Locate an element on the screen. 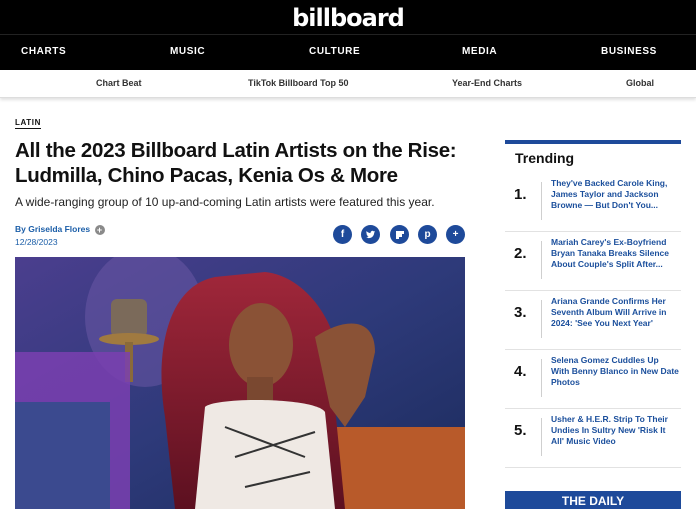  publish-date: 12/28/2023 is located at coordinates (36, 242).